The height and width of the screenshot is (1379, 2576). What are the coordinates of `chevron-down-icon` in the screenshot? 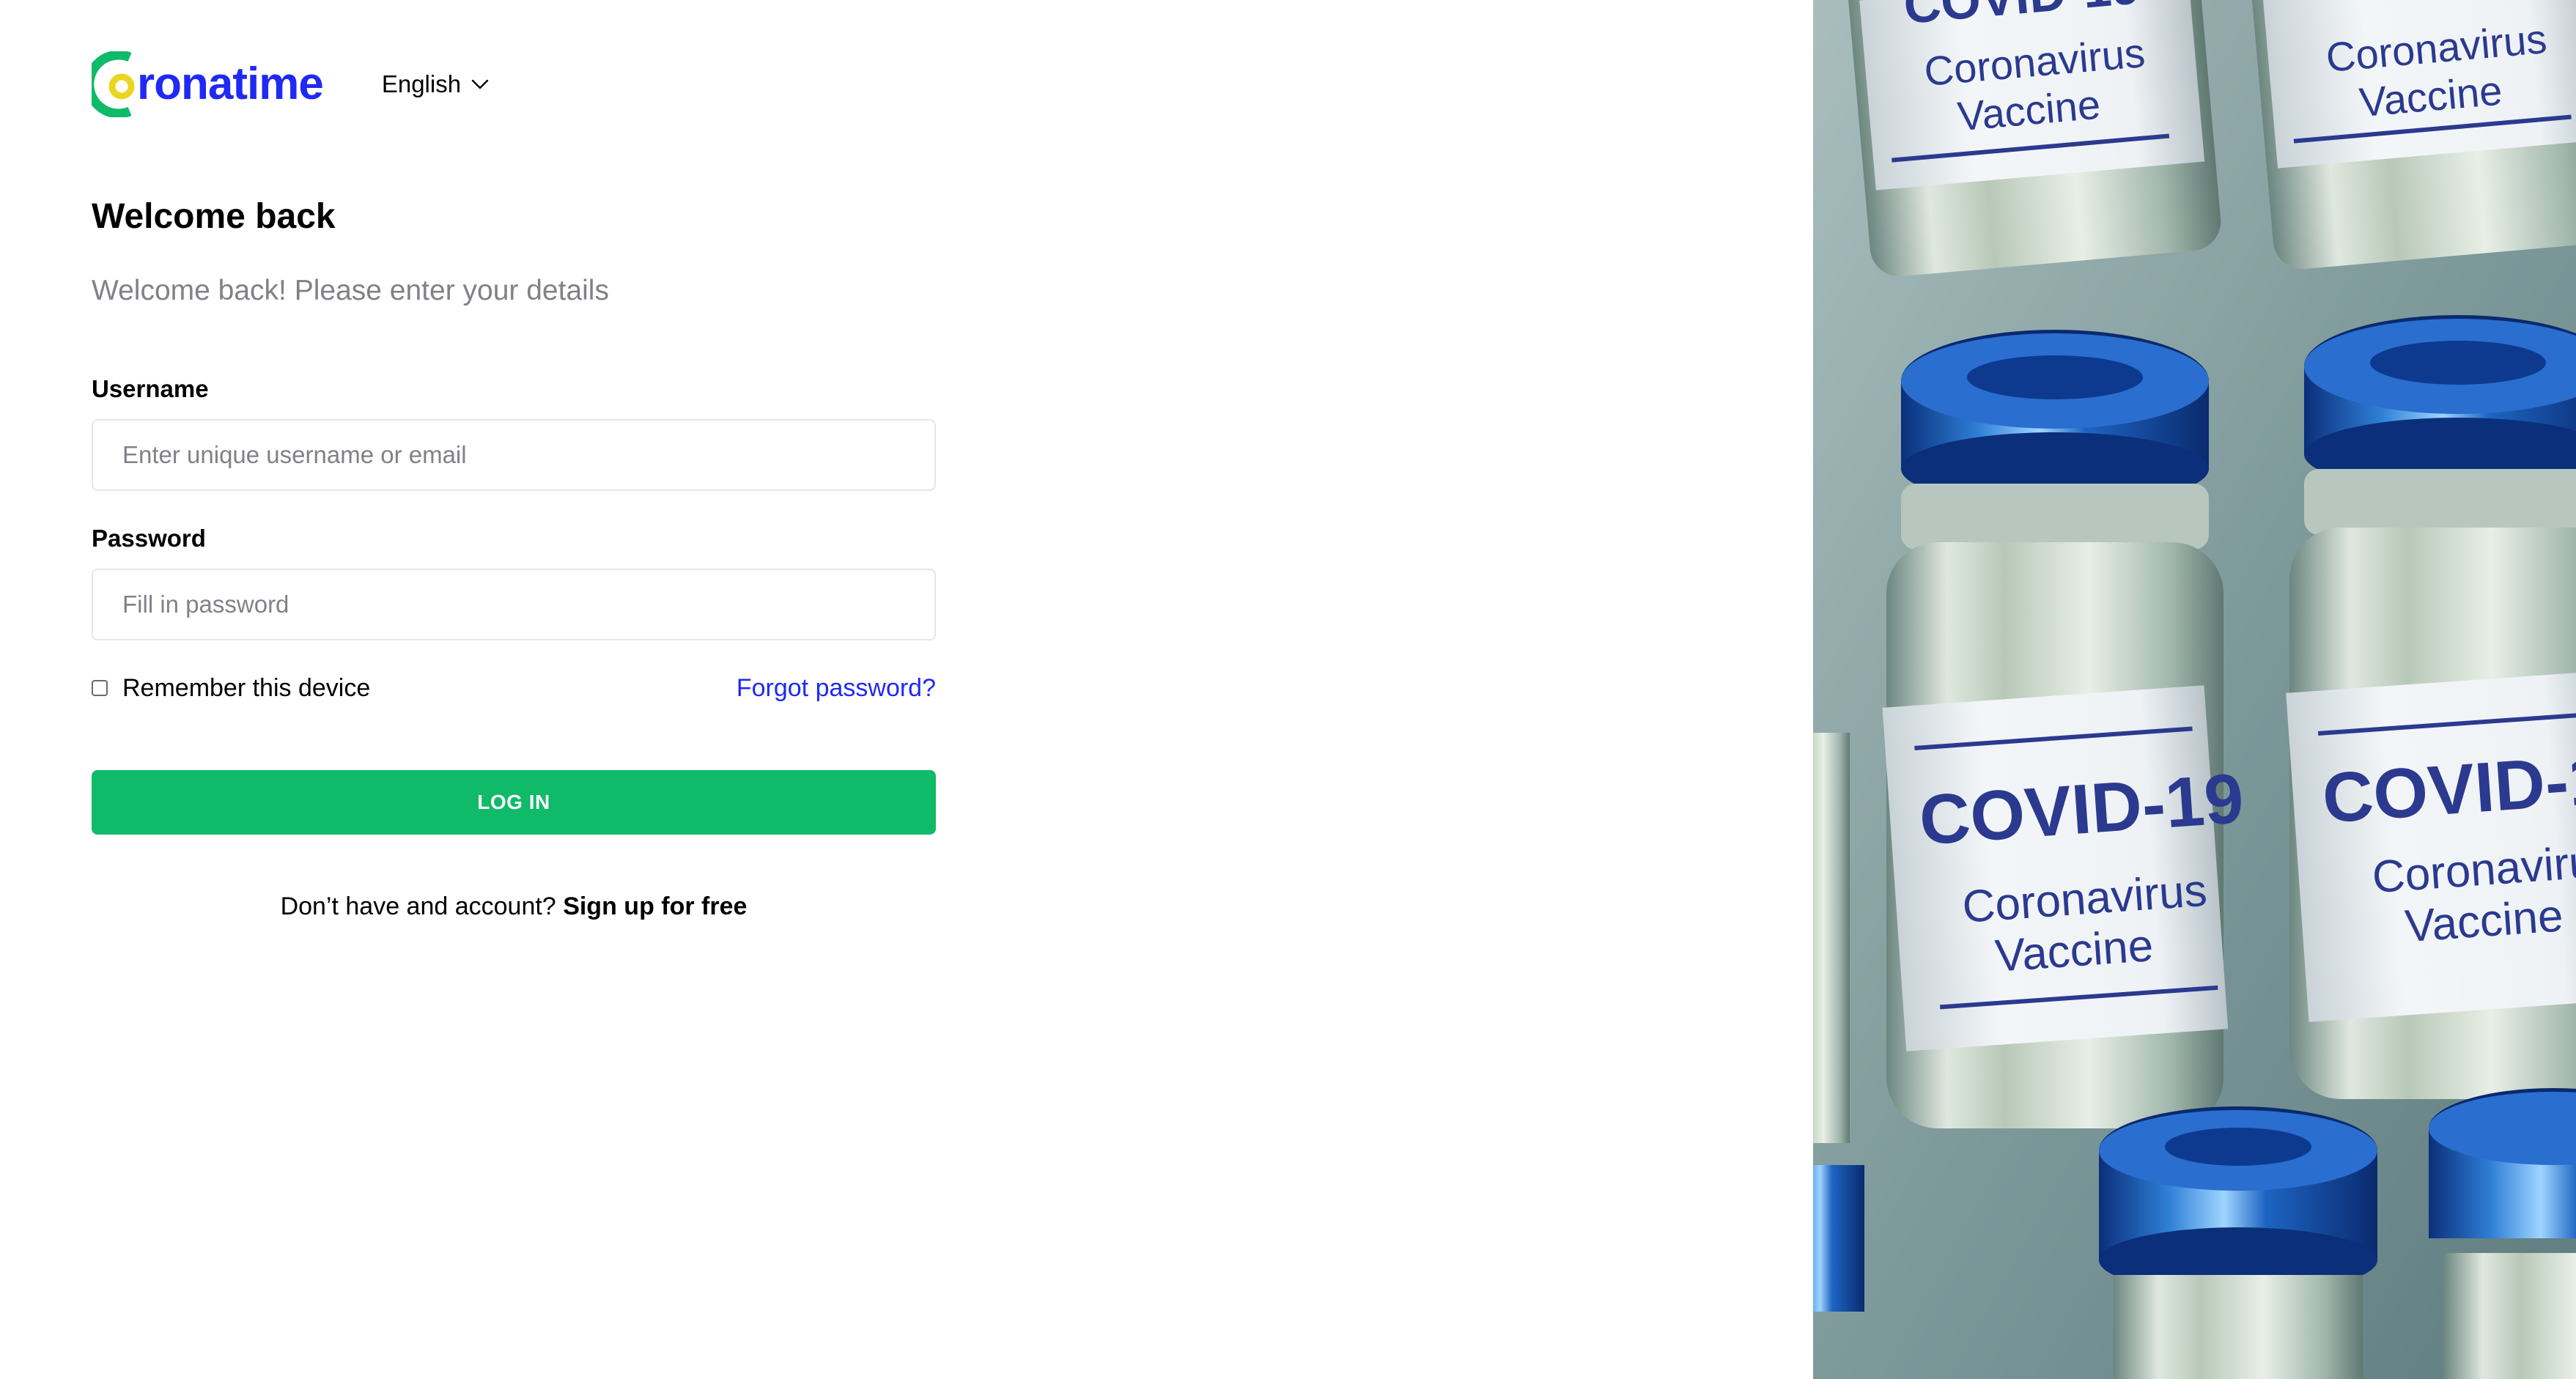 It's located at (480, 84).